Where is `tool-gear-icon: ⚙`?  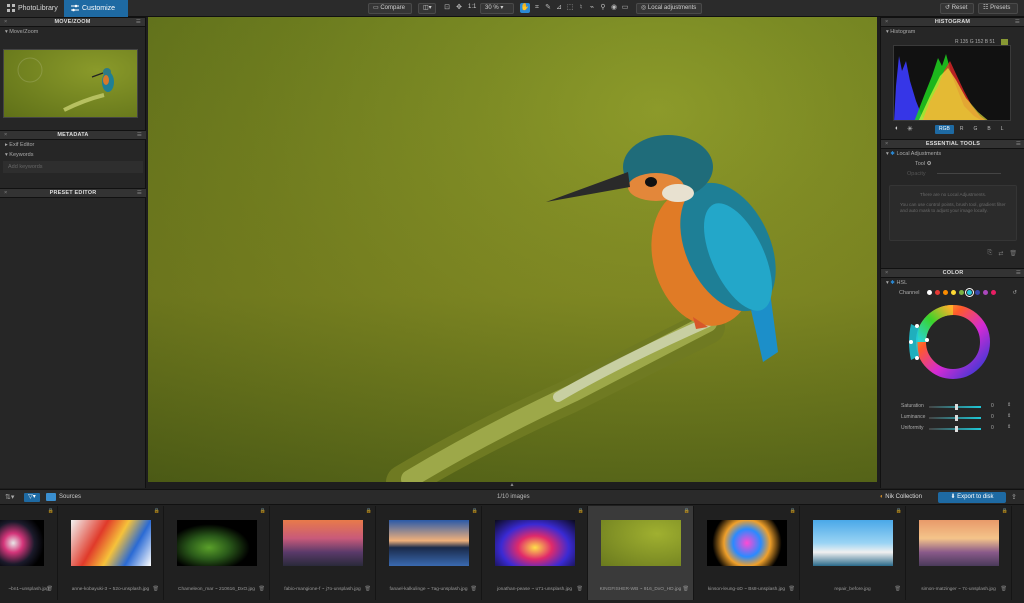
tool-gear-icon: ⚙ is located at coordinates (929, 164).